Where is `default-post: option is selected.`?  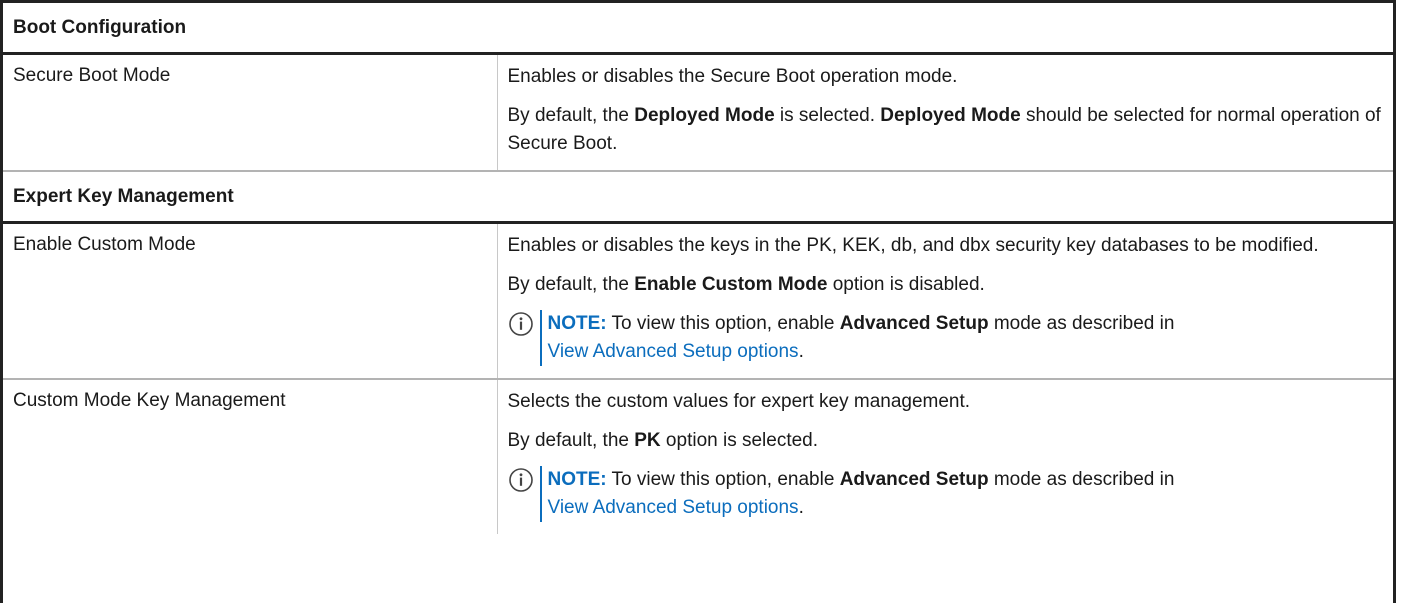 default-post: option is selected. is located at coordinates (739, 440).